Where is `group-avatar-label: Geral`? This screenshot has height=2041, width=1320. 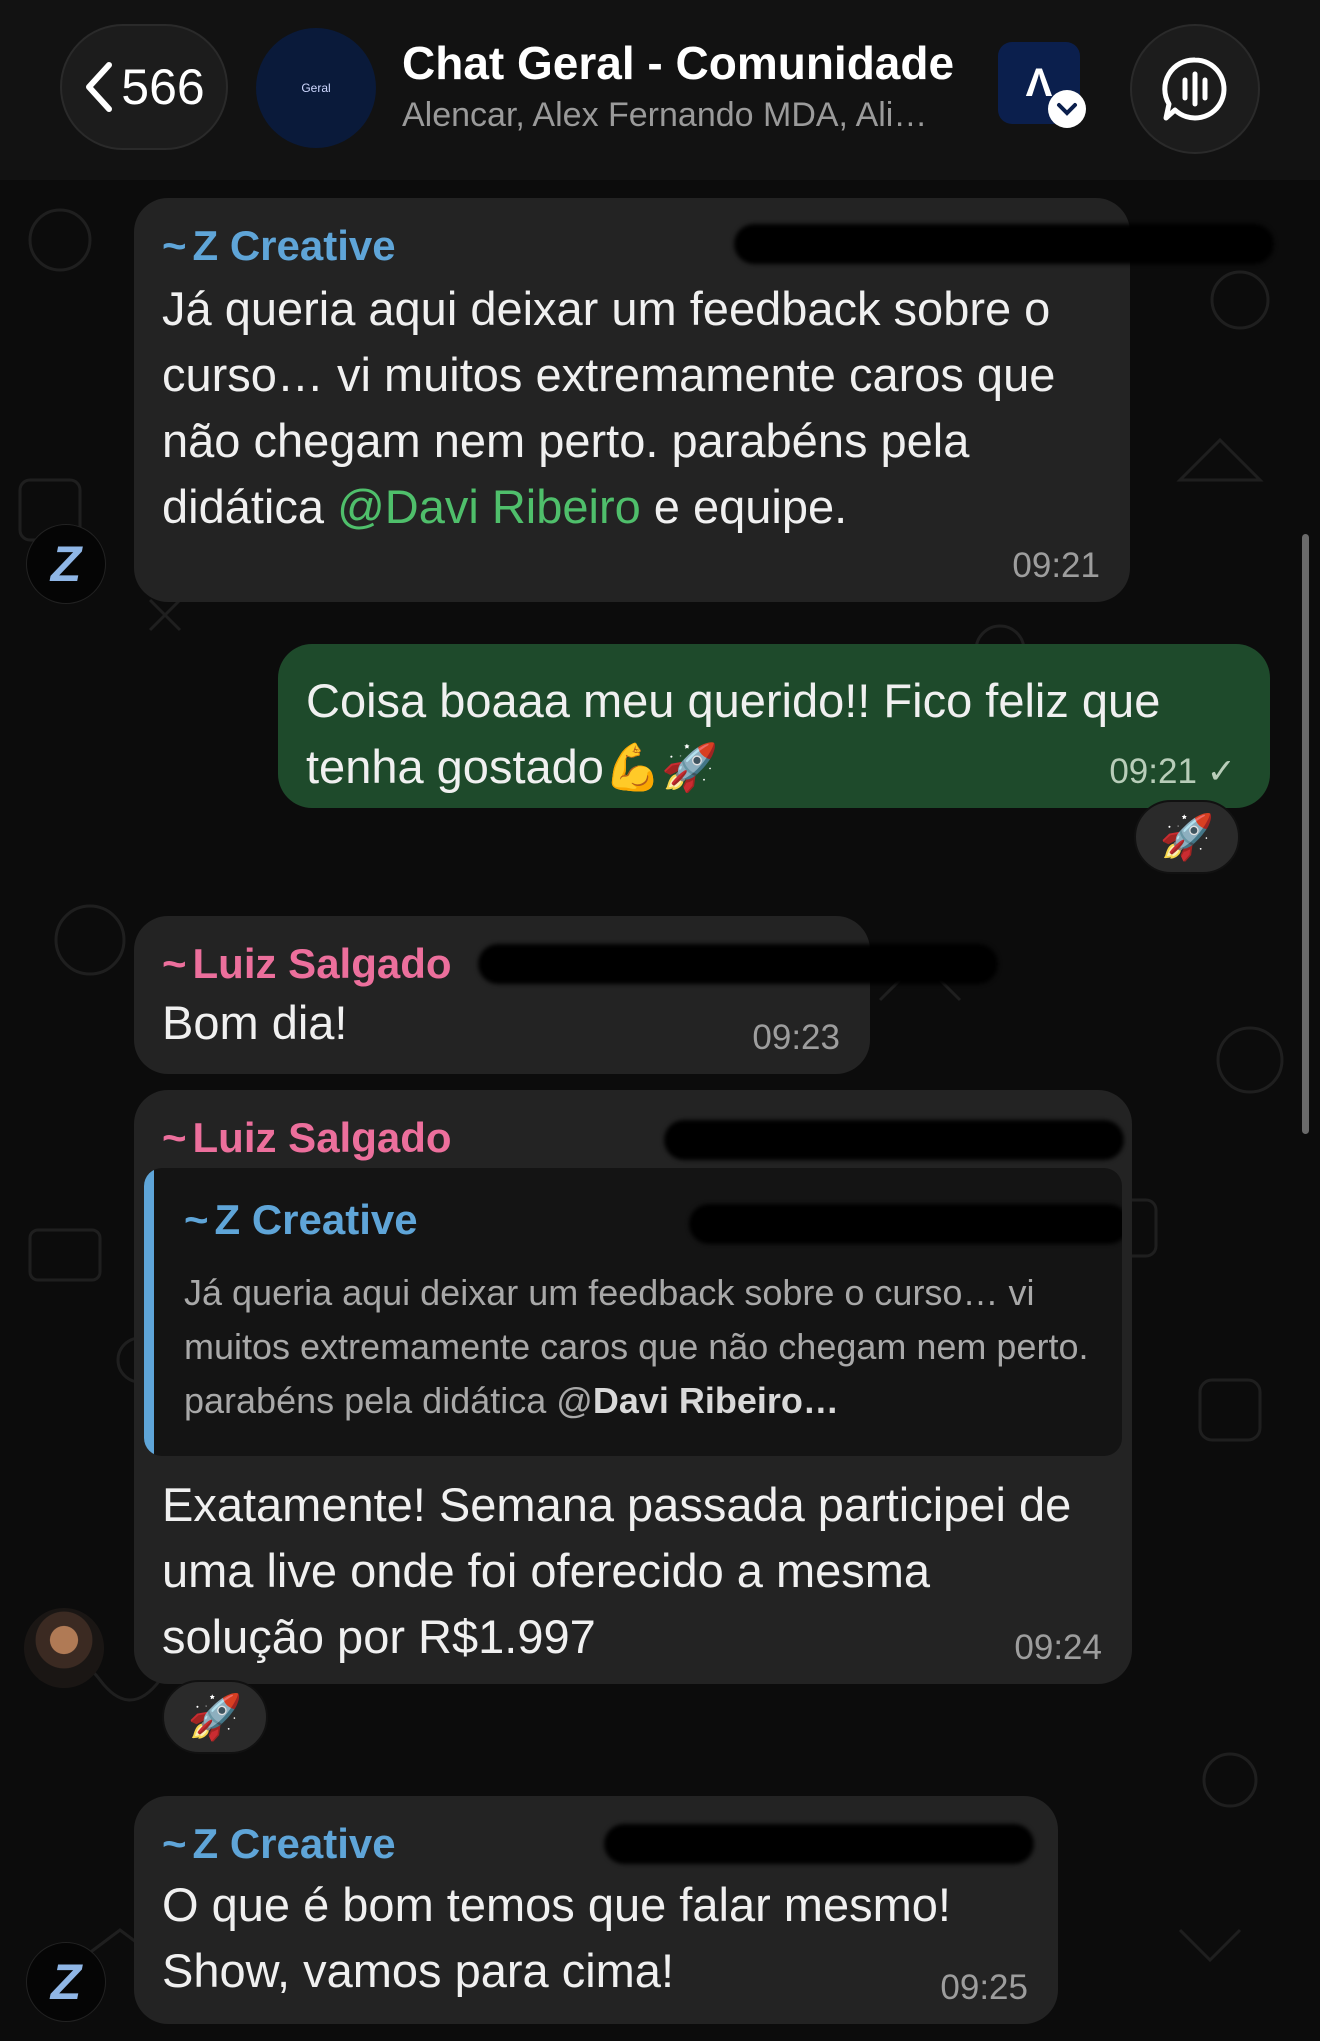 group-avatar-label: Geral is located at coordinates (316, 88).